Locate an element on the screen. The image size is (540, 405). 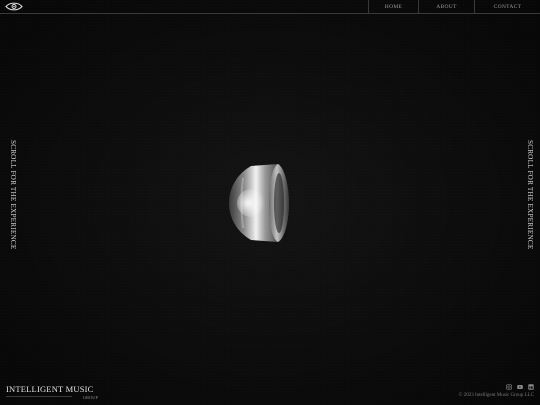
linkedin-icon is located at coordinates (531, 387).